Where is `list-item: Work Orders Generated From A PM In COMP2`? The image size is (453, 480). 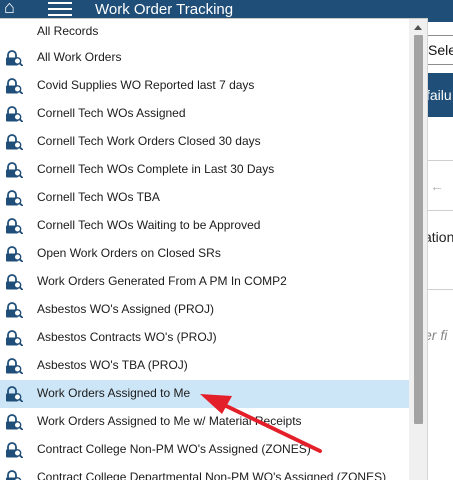
list-item: Work Orders Generated From A PM In COMP2 is located at coordinates (204, 282).